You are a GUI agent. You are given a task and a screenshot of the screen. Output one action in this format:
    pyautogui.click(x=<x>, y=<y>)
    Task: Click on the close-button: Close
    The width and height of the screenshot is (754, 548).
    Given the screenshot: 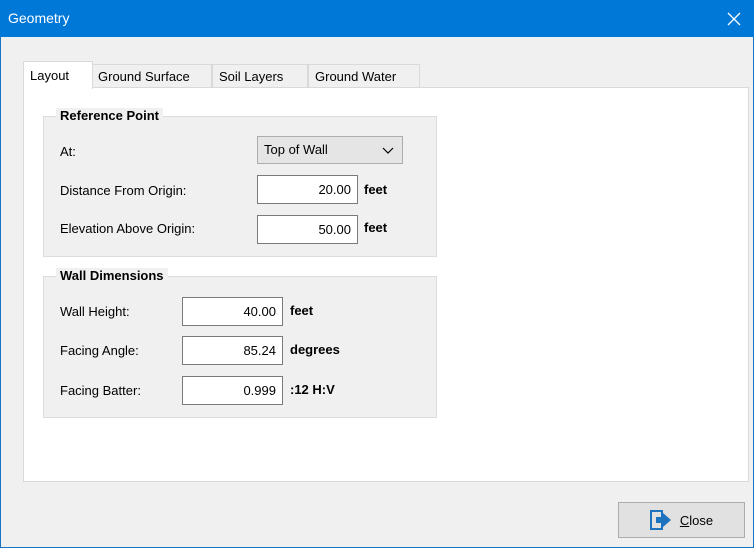 What is the action you would take?
    pyautogui.click(x=681, y=520)
    